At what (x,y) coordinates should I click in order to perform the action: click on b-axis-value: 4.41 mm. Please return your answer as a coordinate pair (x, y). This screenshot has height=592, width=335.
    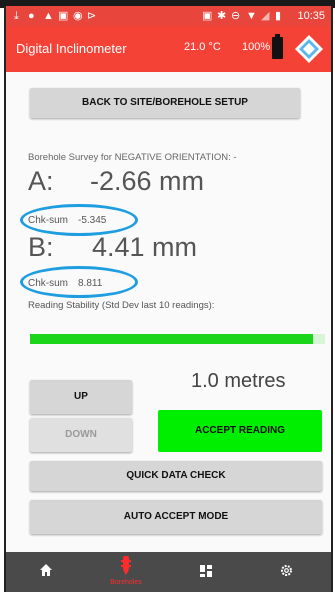
    Looking at the image, I should click on (145, 247).